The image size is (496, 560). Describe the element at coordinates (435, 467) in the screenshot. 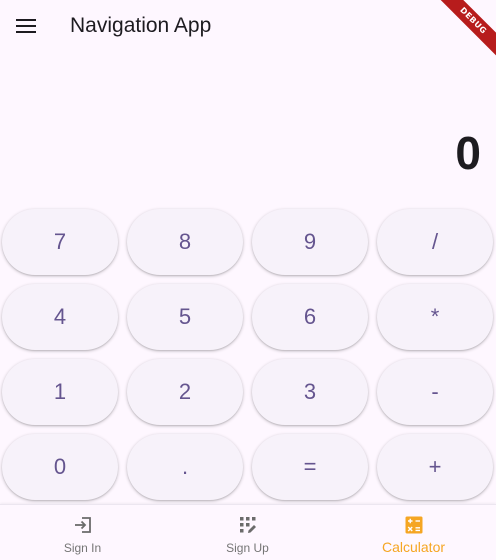

I see `key-add: +` at that location.